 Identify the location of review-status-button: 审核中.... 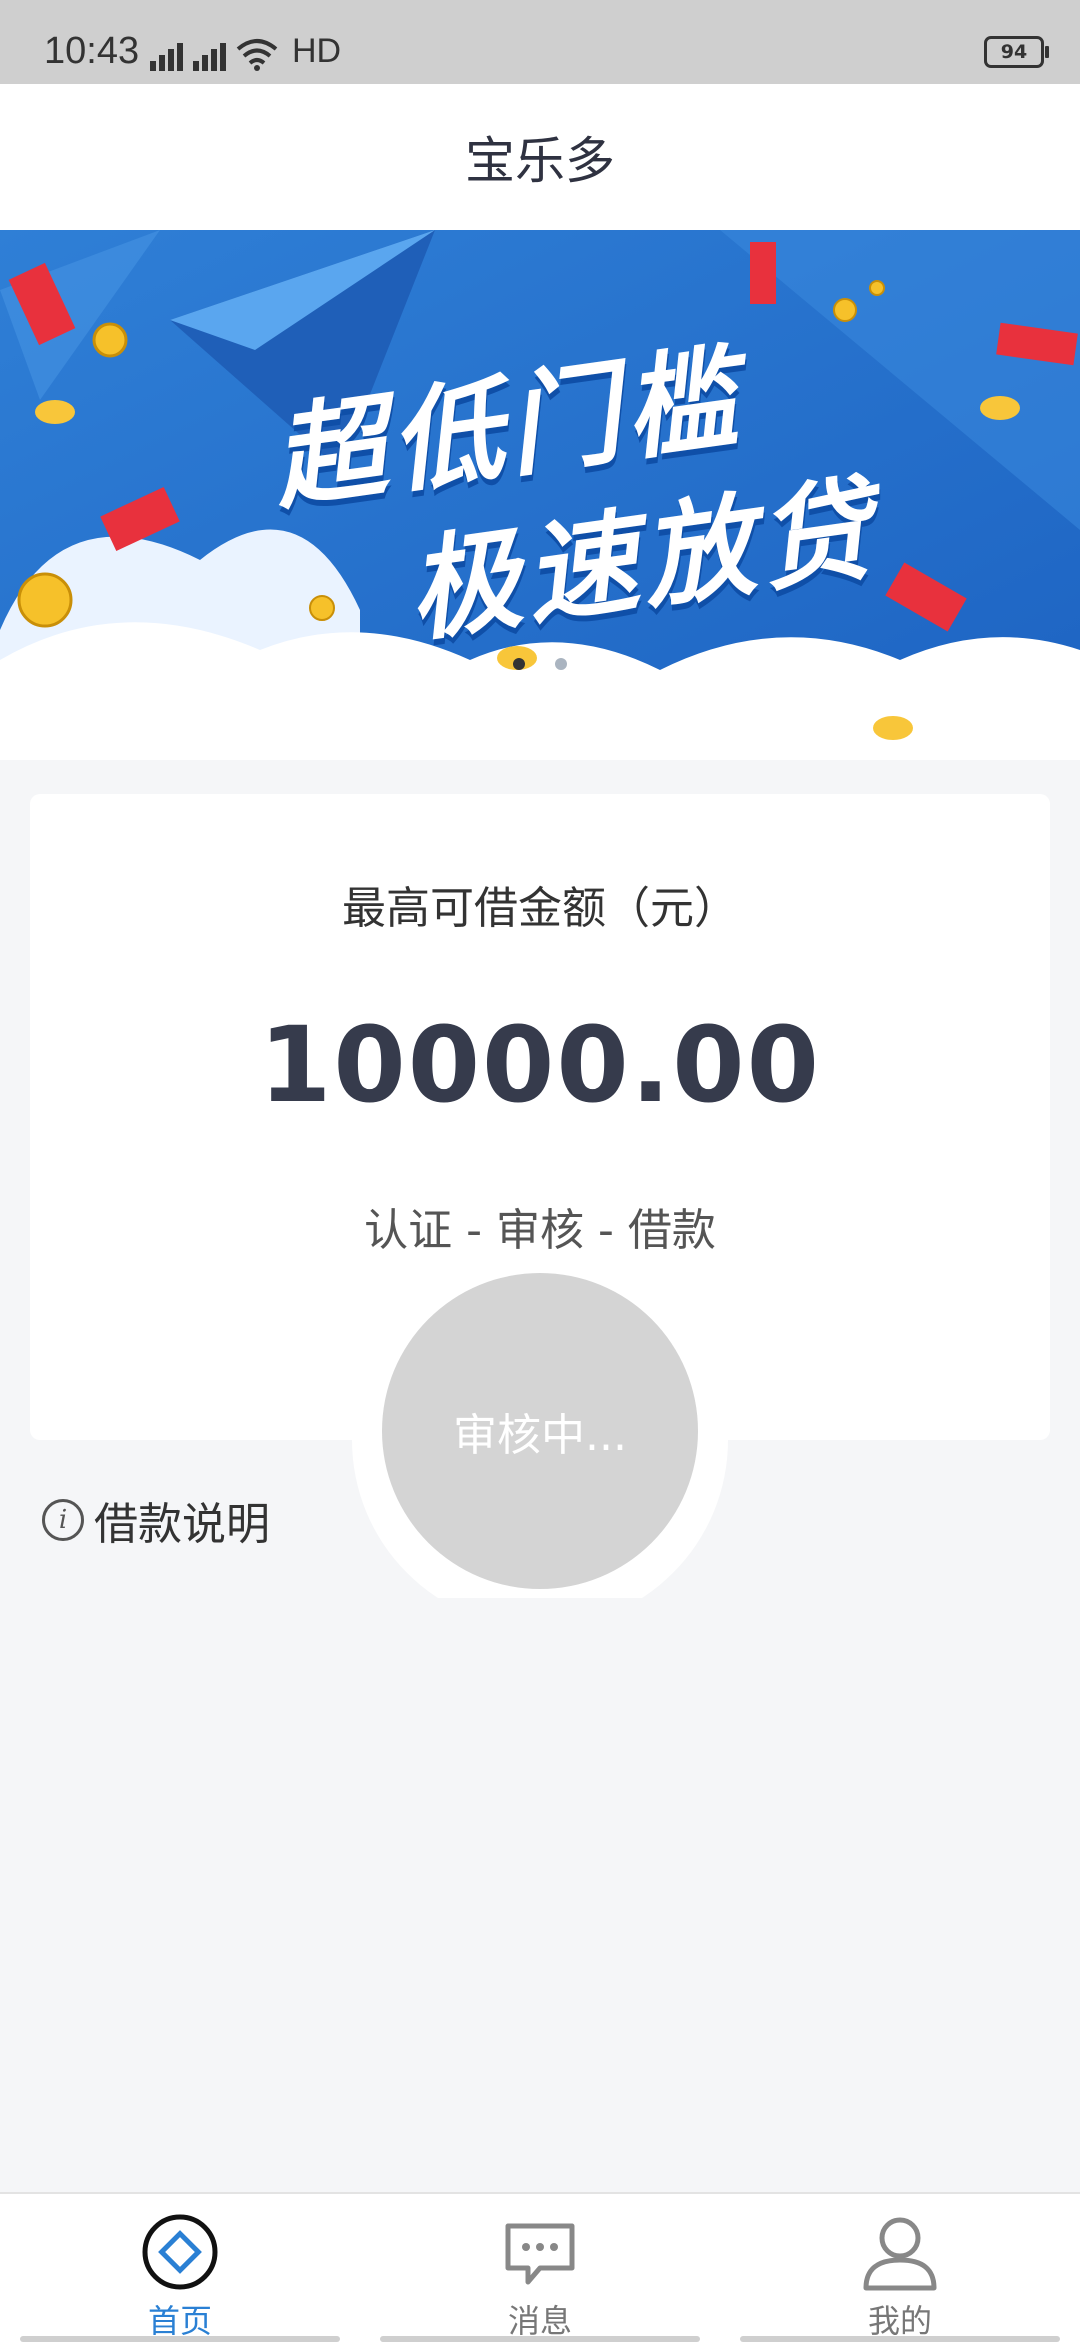
(540, 1431).